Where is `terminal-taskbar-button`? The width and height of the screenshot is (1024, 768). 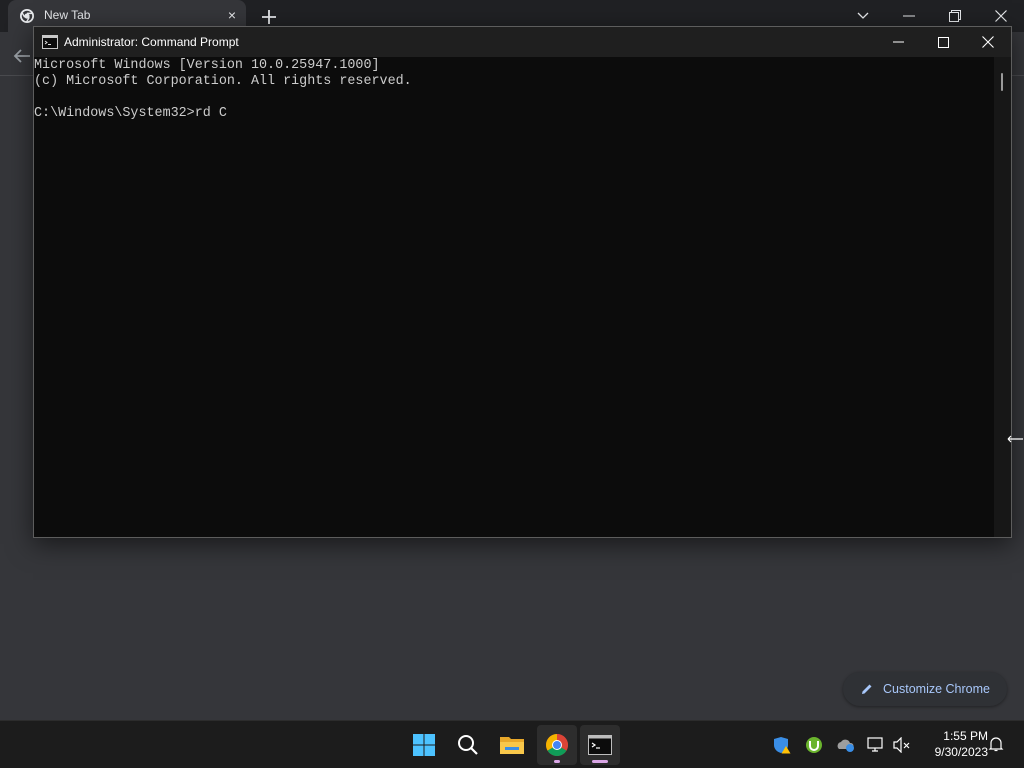
terminal-taskbar-button is located at coordinates (600, 745).